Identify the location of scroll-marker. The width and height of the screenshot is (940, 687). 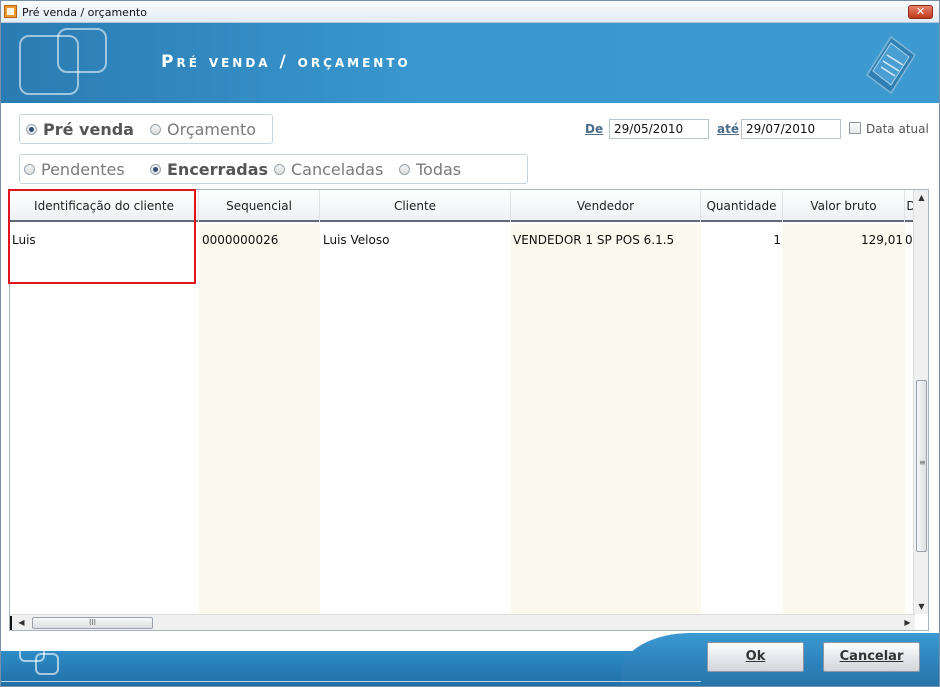
(11, 623).